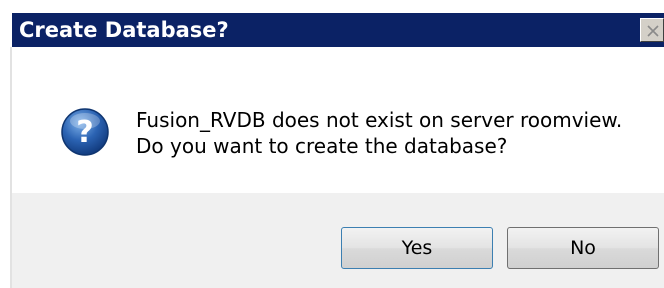 The height and width of the screenshot is (288, 664). I want to click on dialog-title: Create Database?, so click(124, 30).